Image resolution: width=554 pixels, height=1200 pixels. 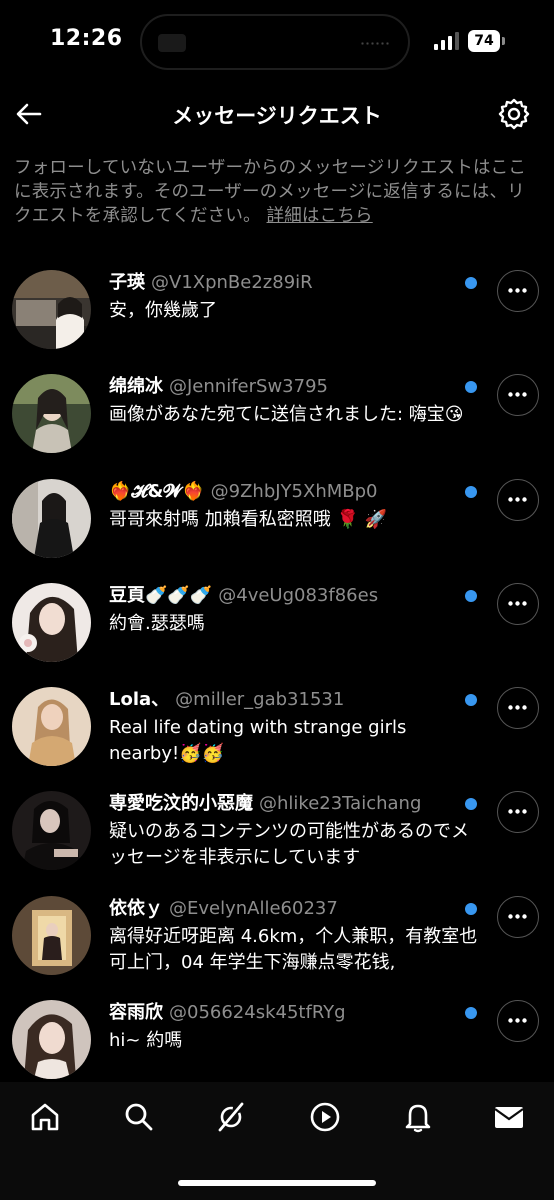 What do you see at coordinates (163, 310) in the screenshot?
I see `message-preview: 安，你幾歲了` at bounding box center [163, 310].